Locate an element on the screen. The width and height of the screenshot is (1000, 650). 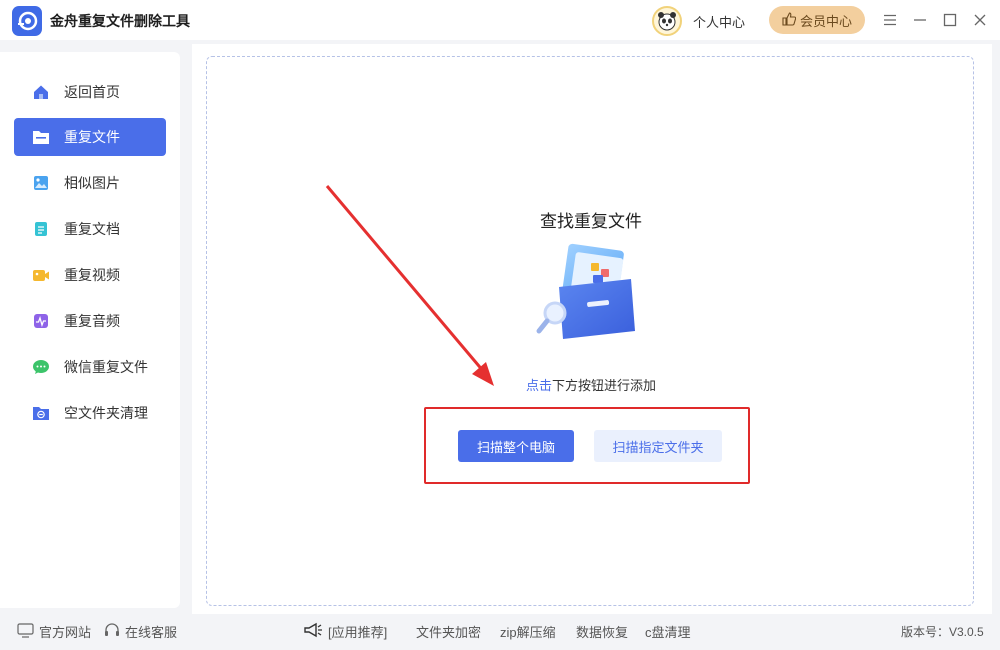
sidebar-item-duplicate-documents: 重复文档 is located at coordinates (90, 229).